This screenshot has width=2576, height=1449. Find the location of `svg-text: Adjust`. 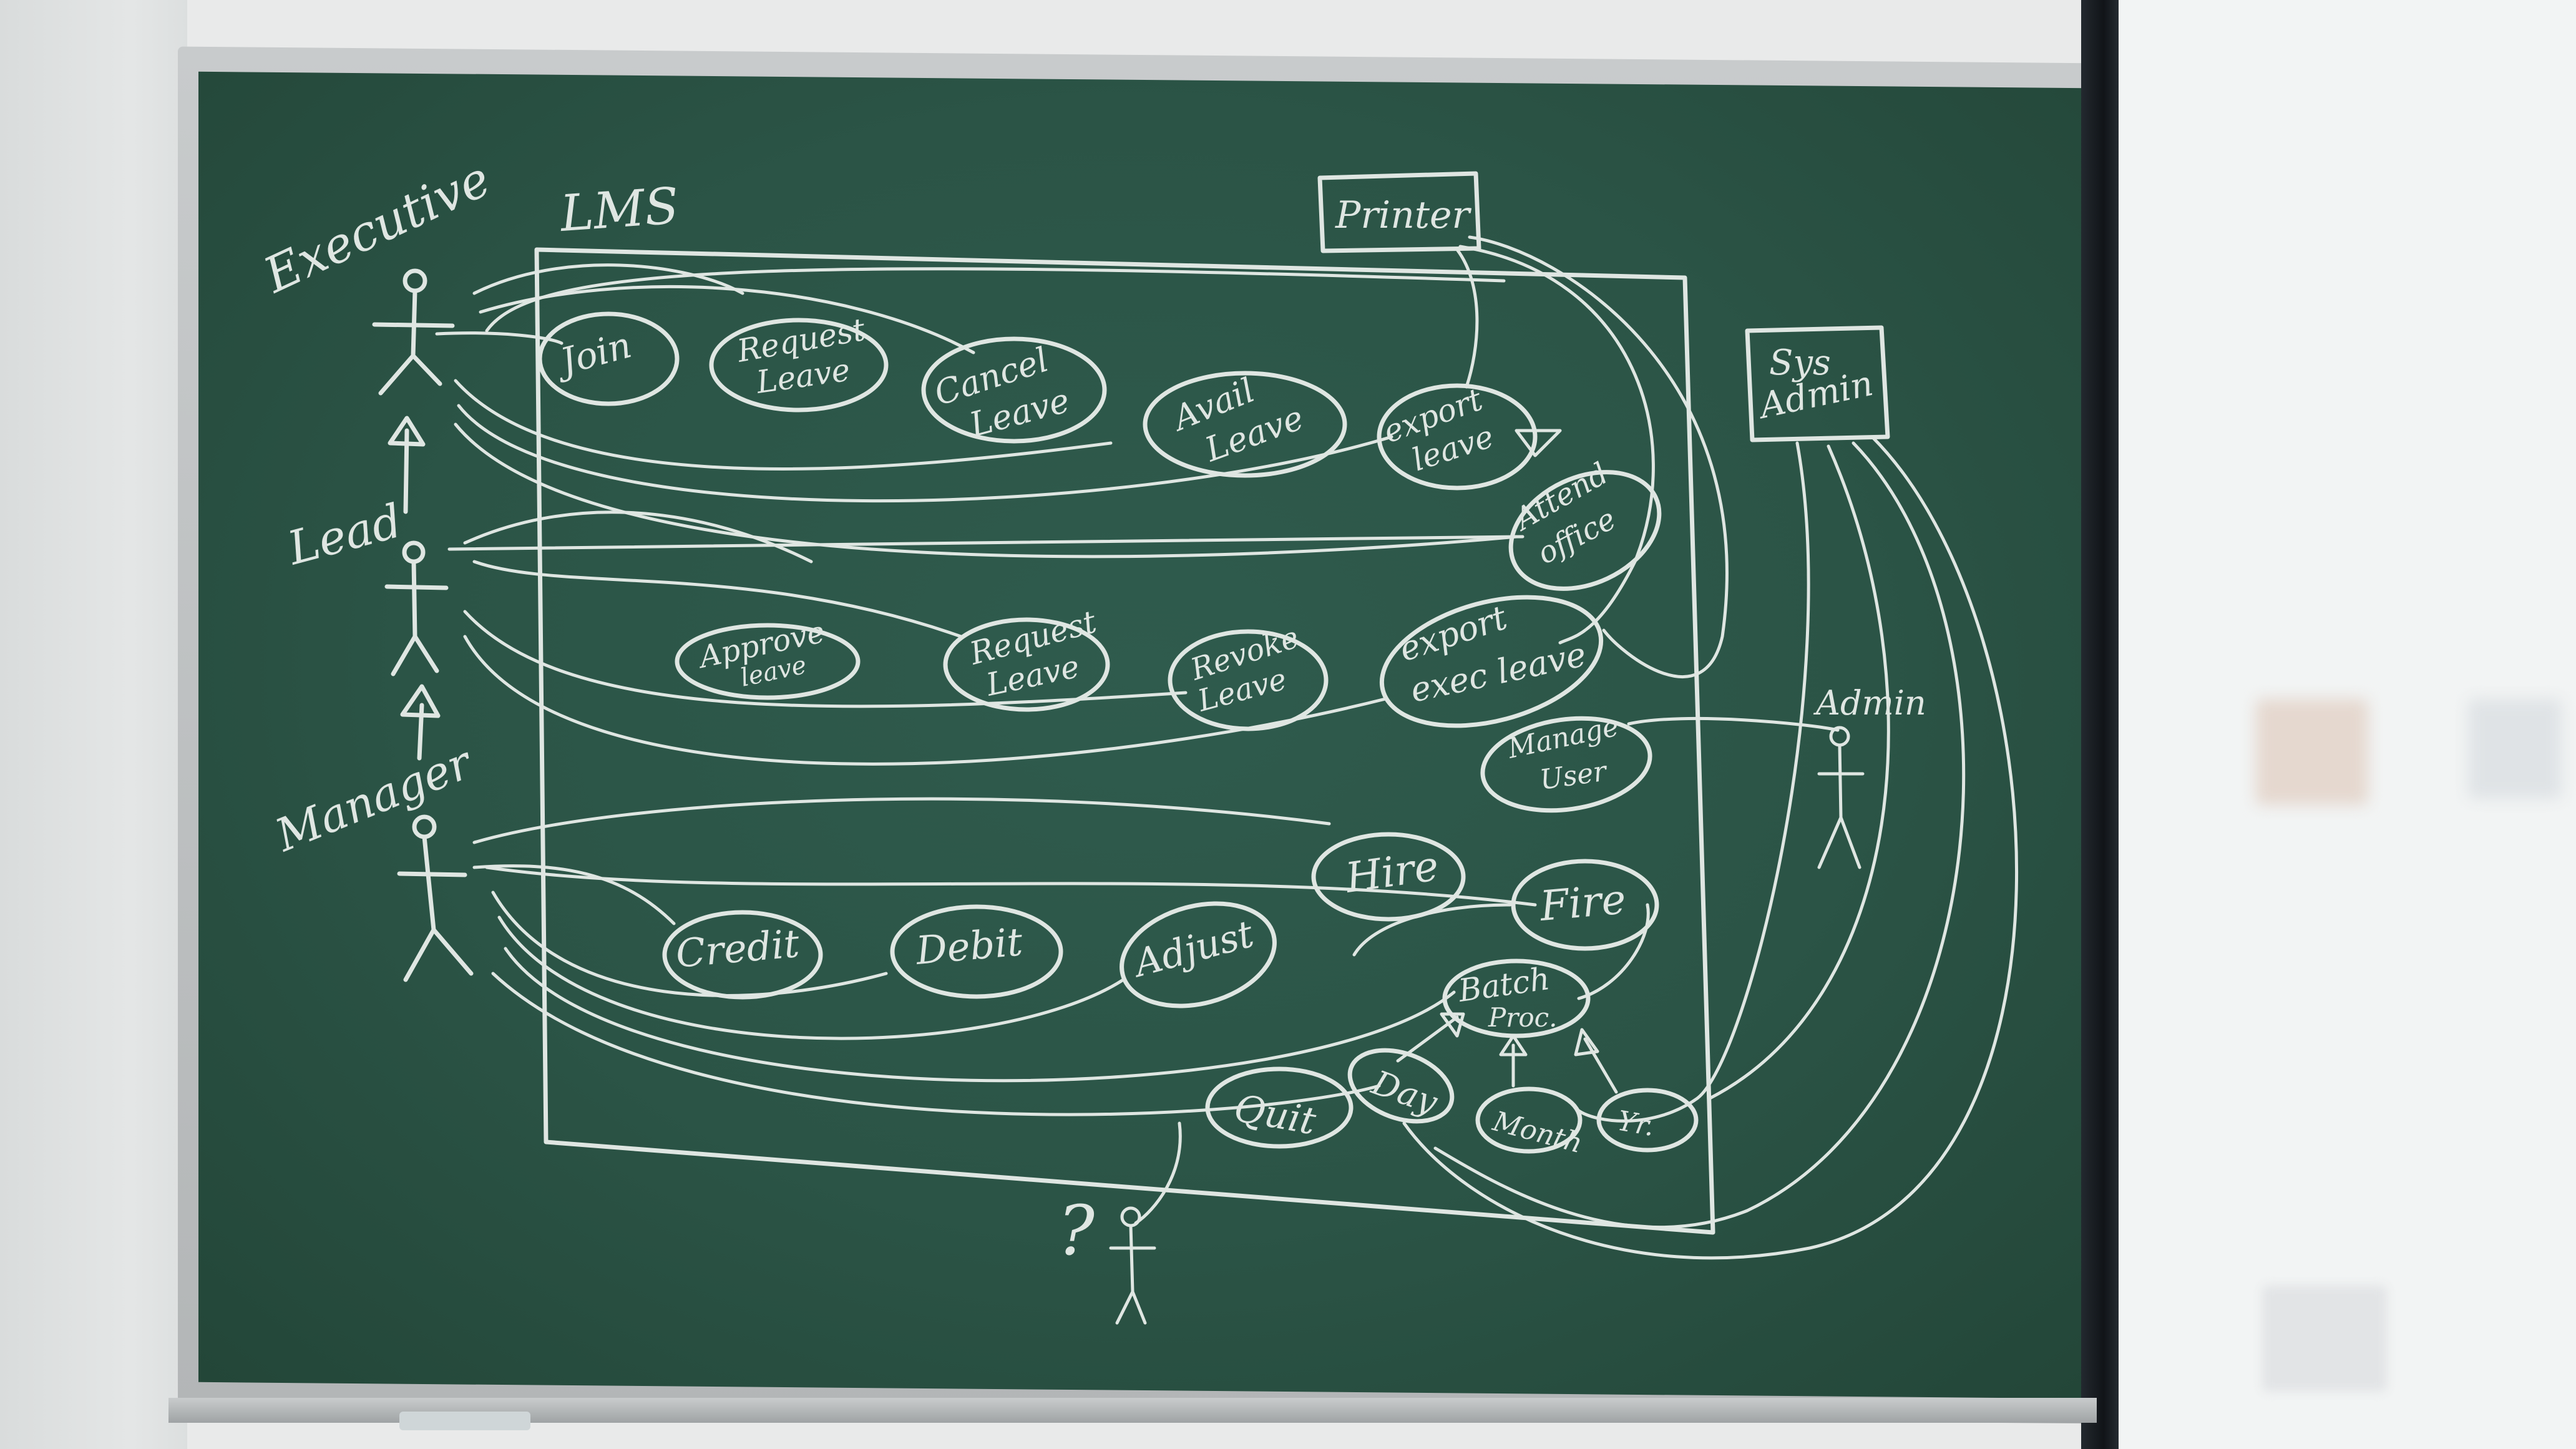

svg-text: Adjust is located at coordinates (1193, 949).